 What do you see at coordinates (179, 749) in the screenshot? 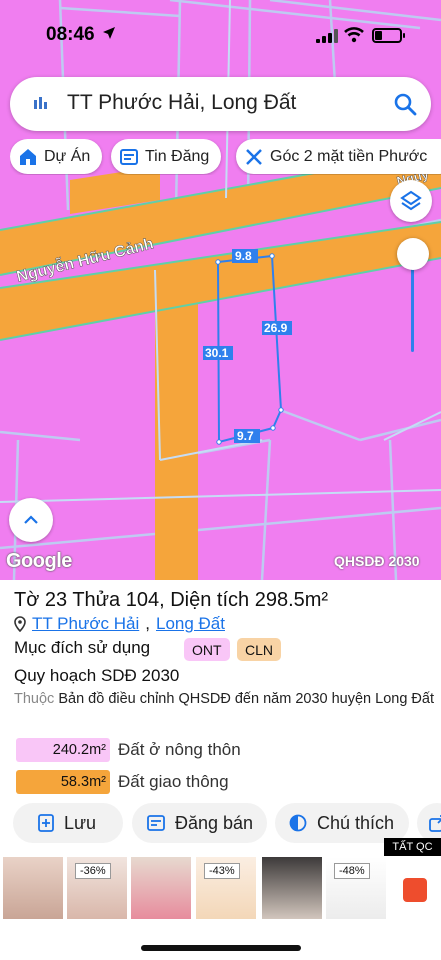
I see `area-label-residential: Đất ở nông thôn` at bounding box center [179, 749].